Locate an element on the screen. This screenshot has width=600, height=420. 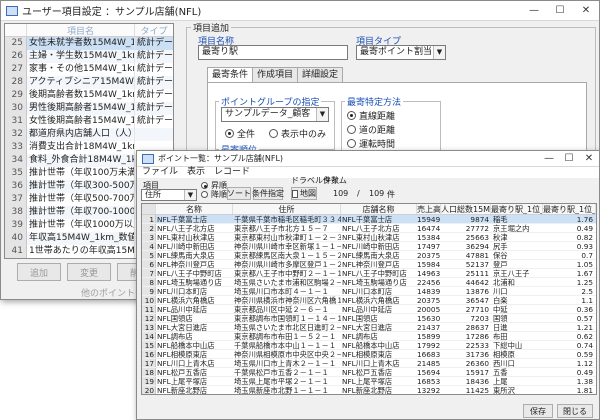
add-button: 追加 is located at coordinates (39, 272).